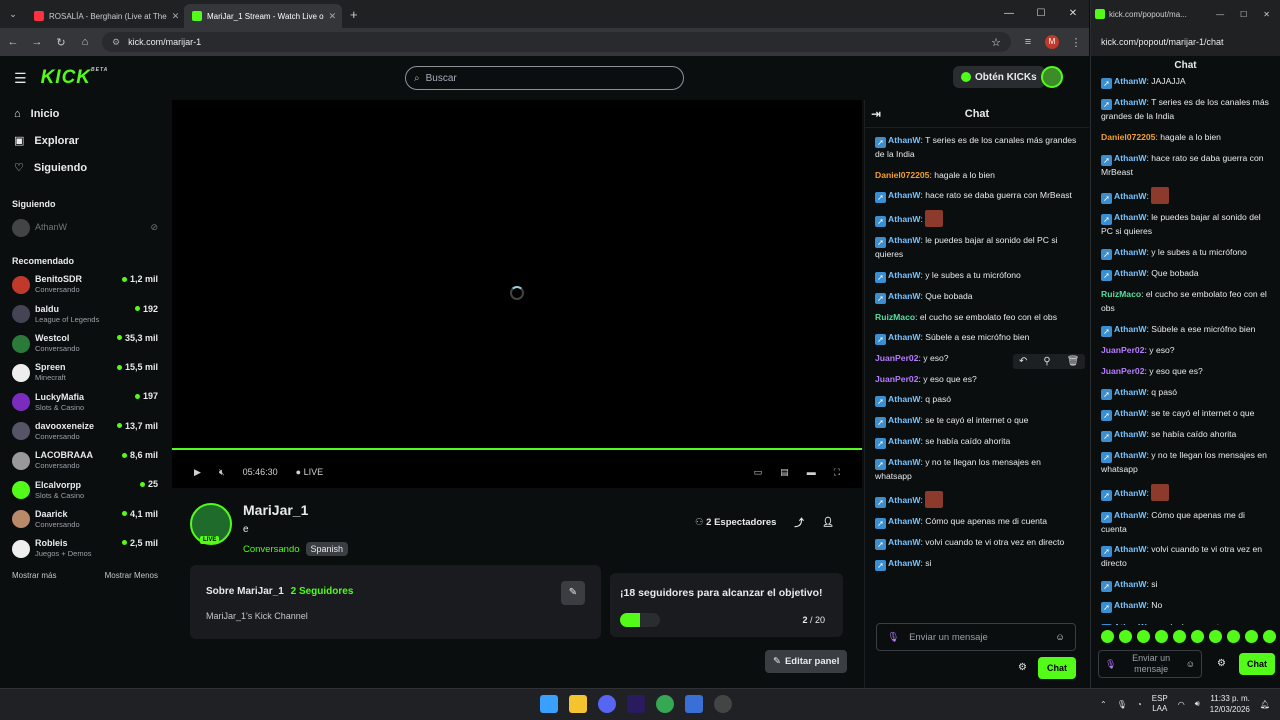 The image size is (1280, 720). Describe the element at coordinates (1265, 704) in the screenshot. I see `notifications-icon: 🔔︎` at that location.